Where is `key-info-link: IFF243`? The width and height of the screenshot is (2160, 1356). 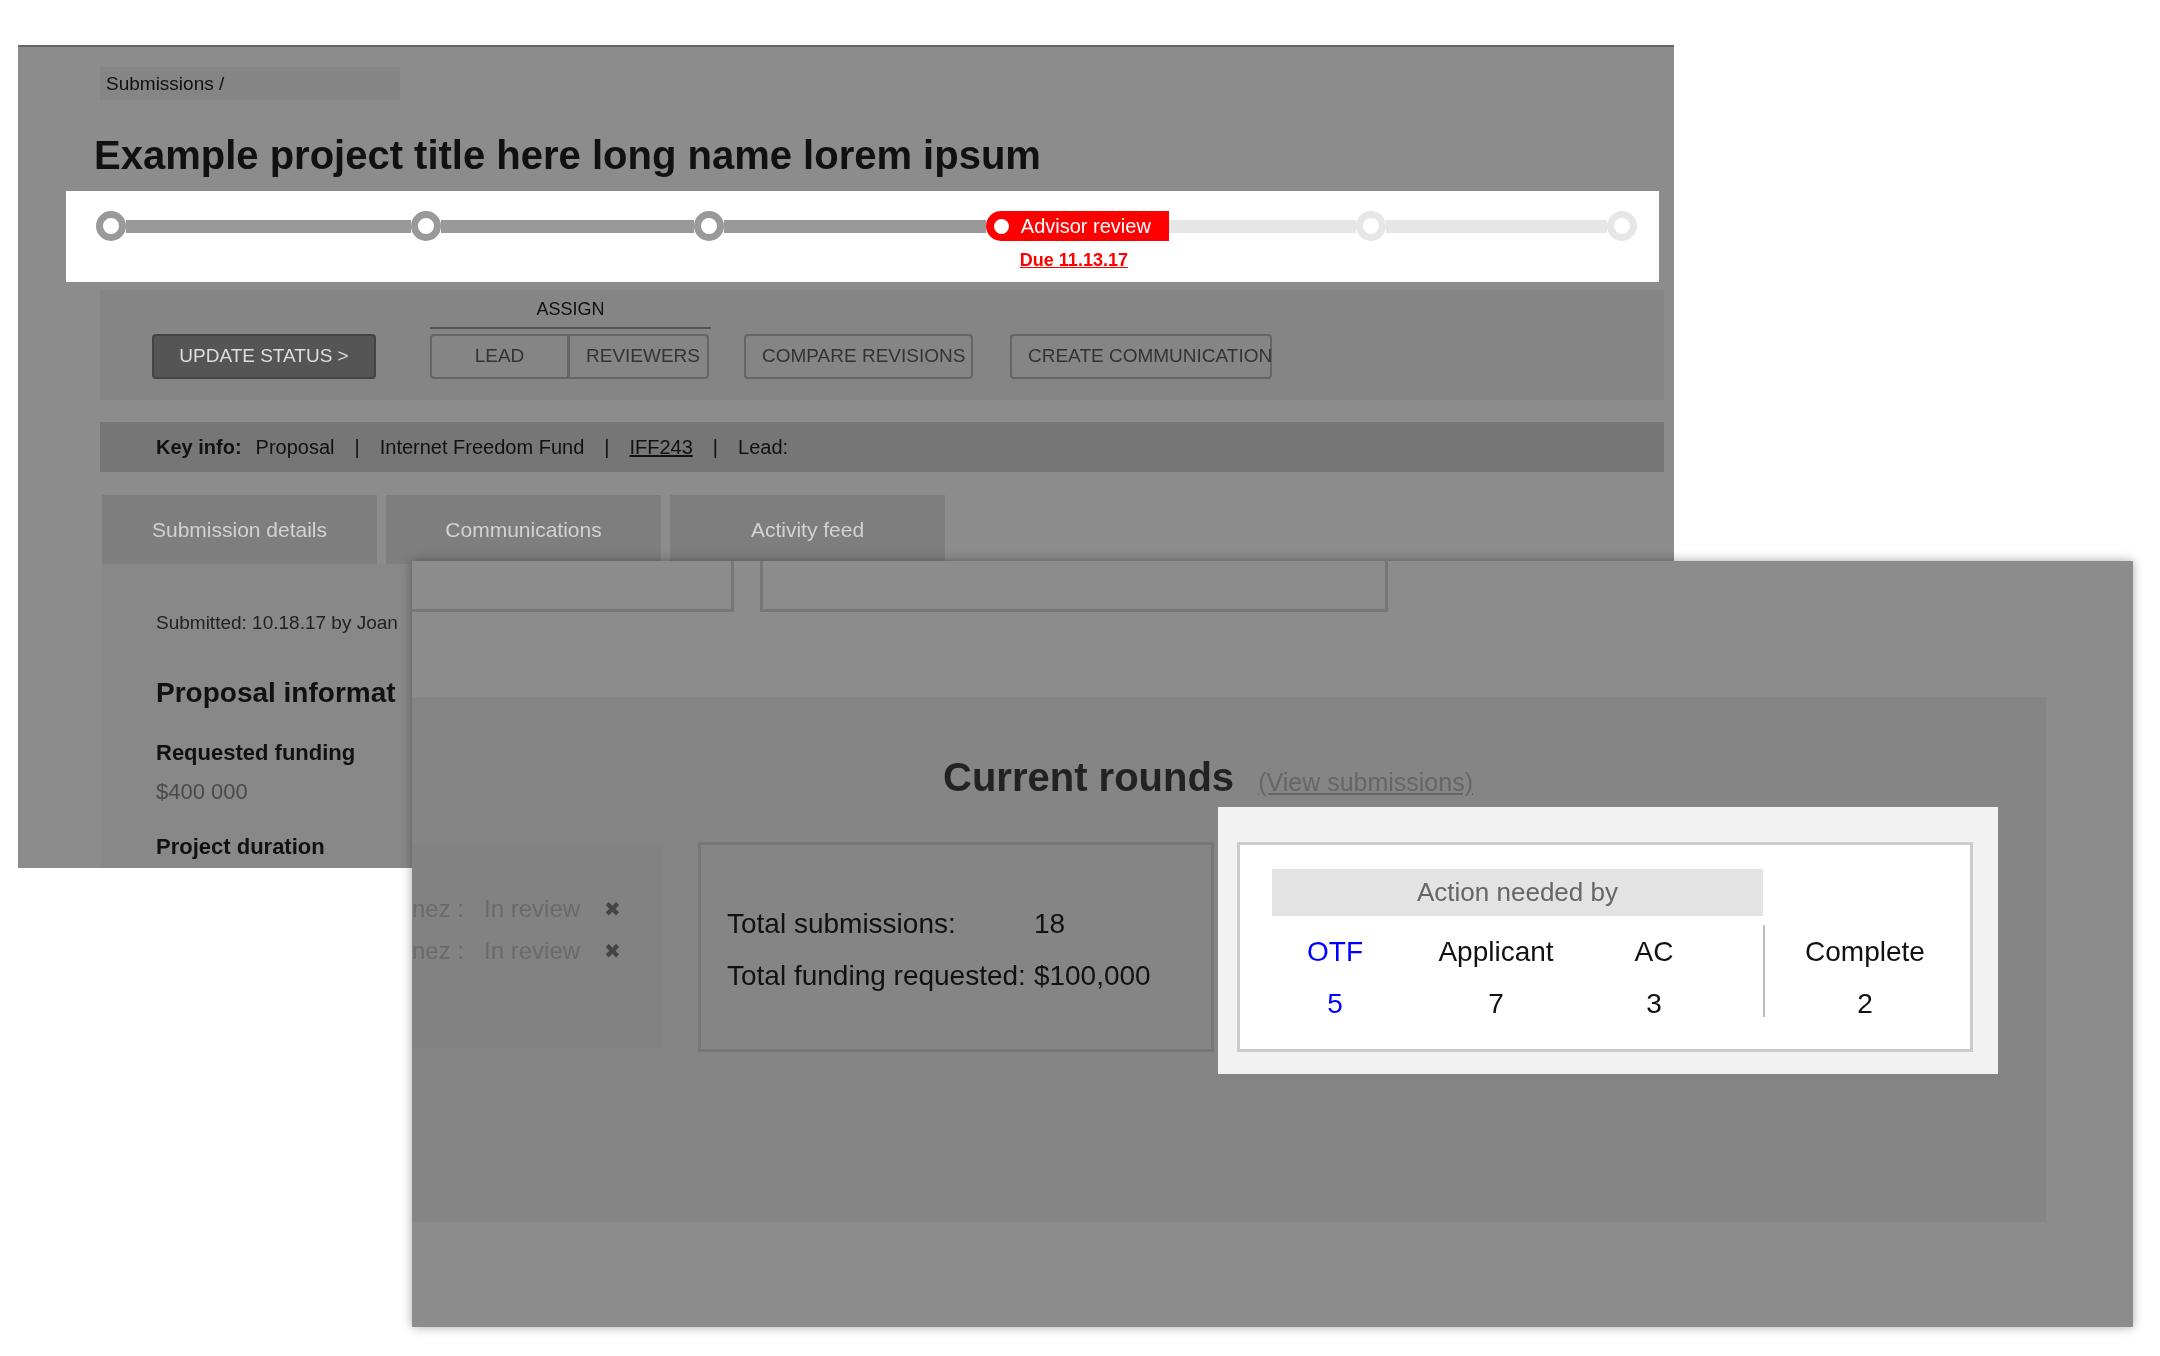
key-info-link: IFF243 is located at coordinates (661, 447).